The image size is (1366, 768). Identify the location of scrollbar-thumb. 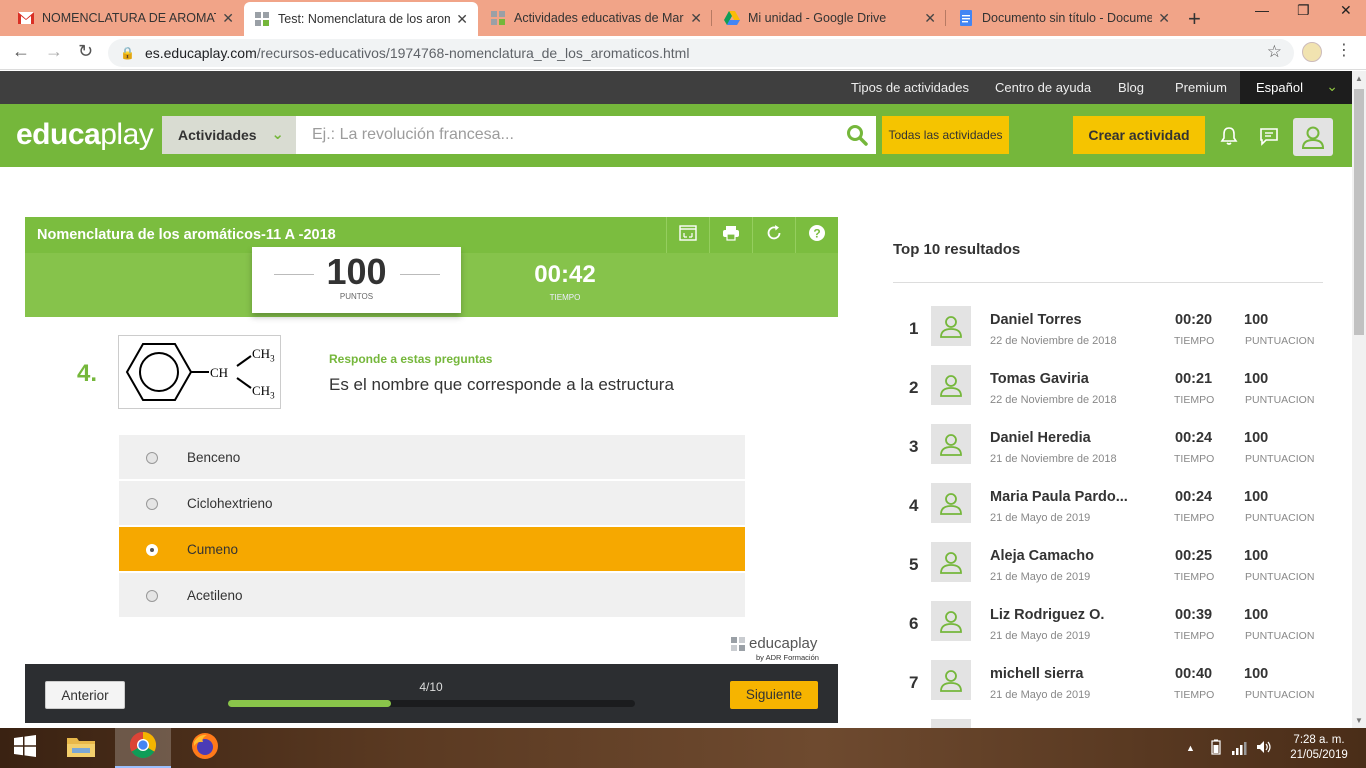
(1359, 212).